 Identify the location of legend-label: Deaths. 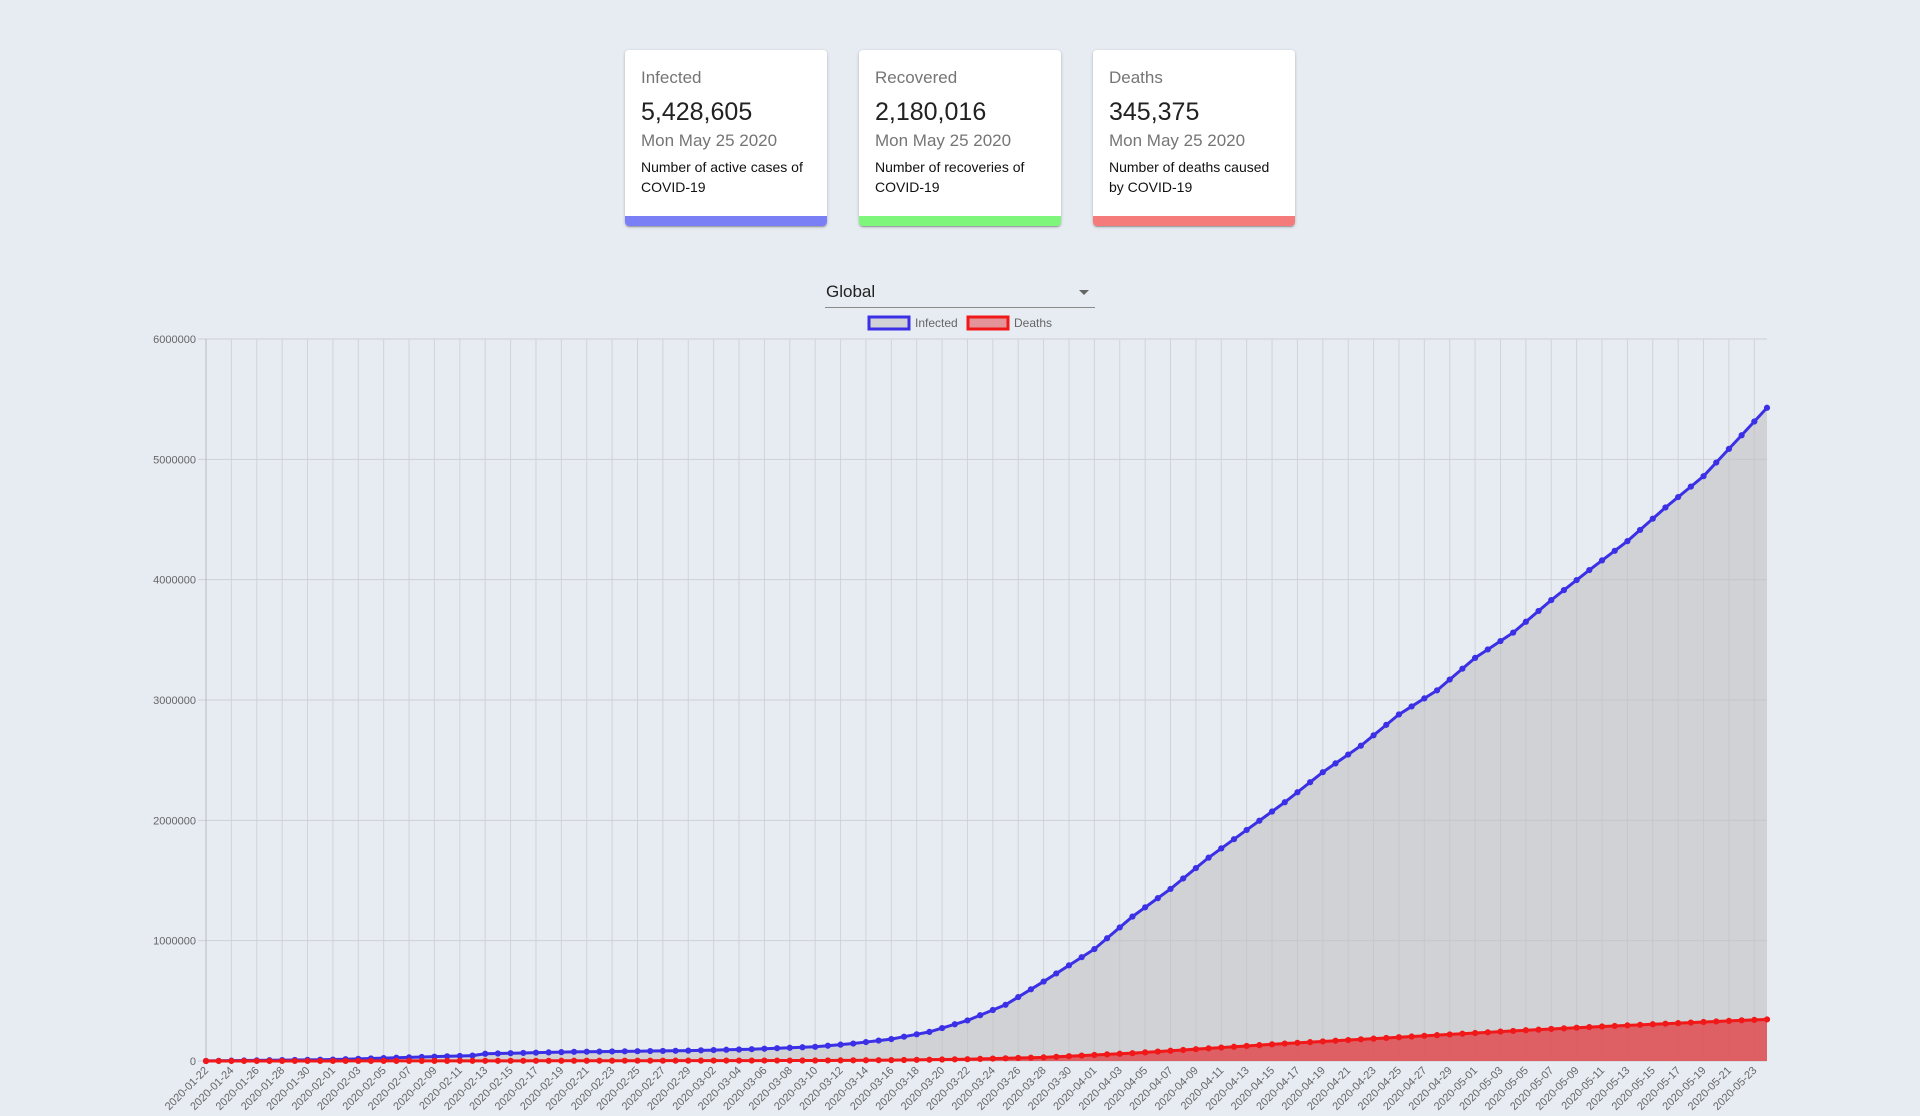
(1033, 323).